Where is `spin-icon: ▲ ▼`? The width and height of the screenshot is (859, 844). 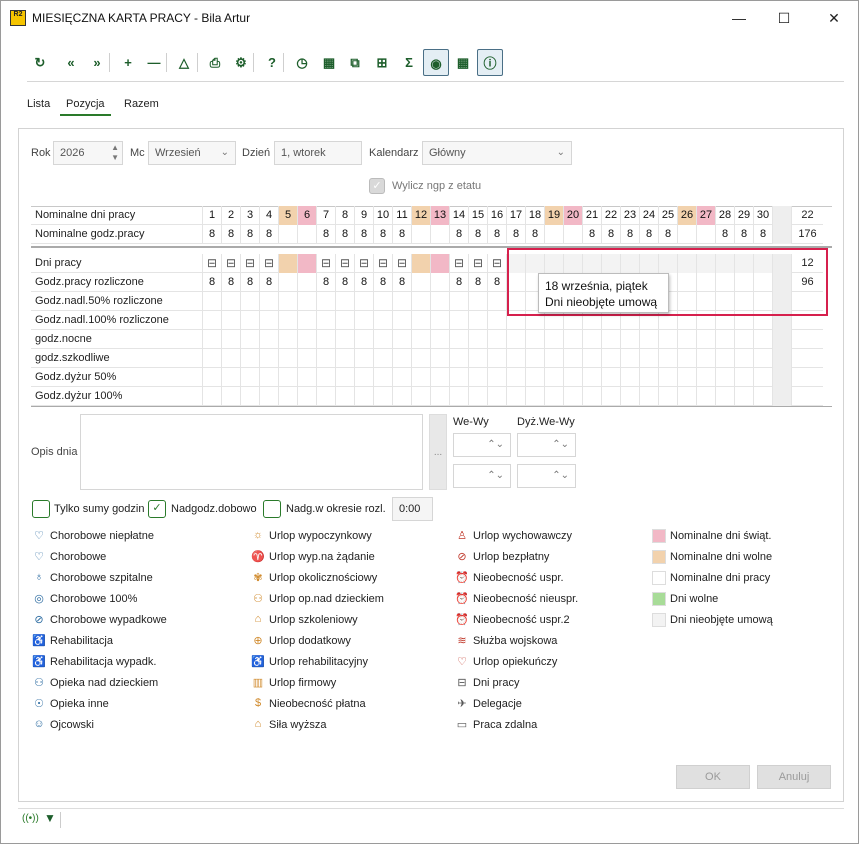 spin-icon: ▲ ▼ is located at coordinates (115, 153).